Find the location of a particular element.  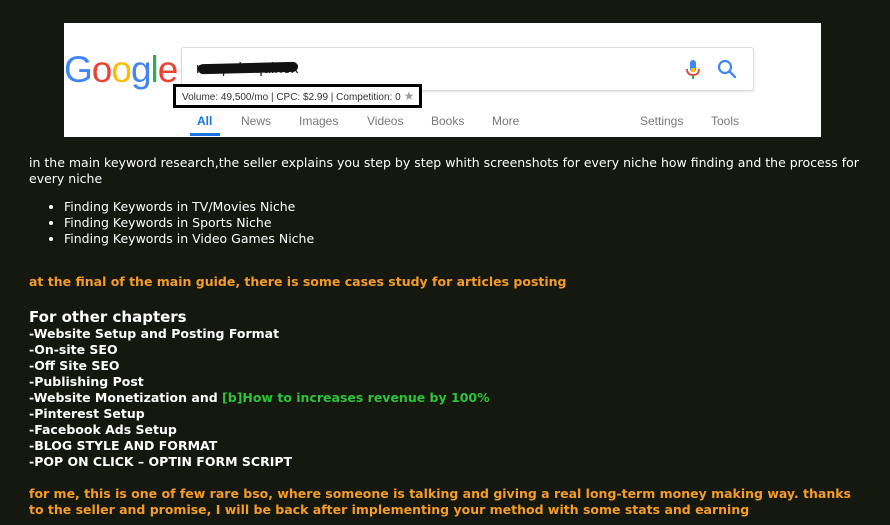

tab-all: All is located at coordinates (204, 121).